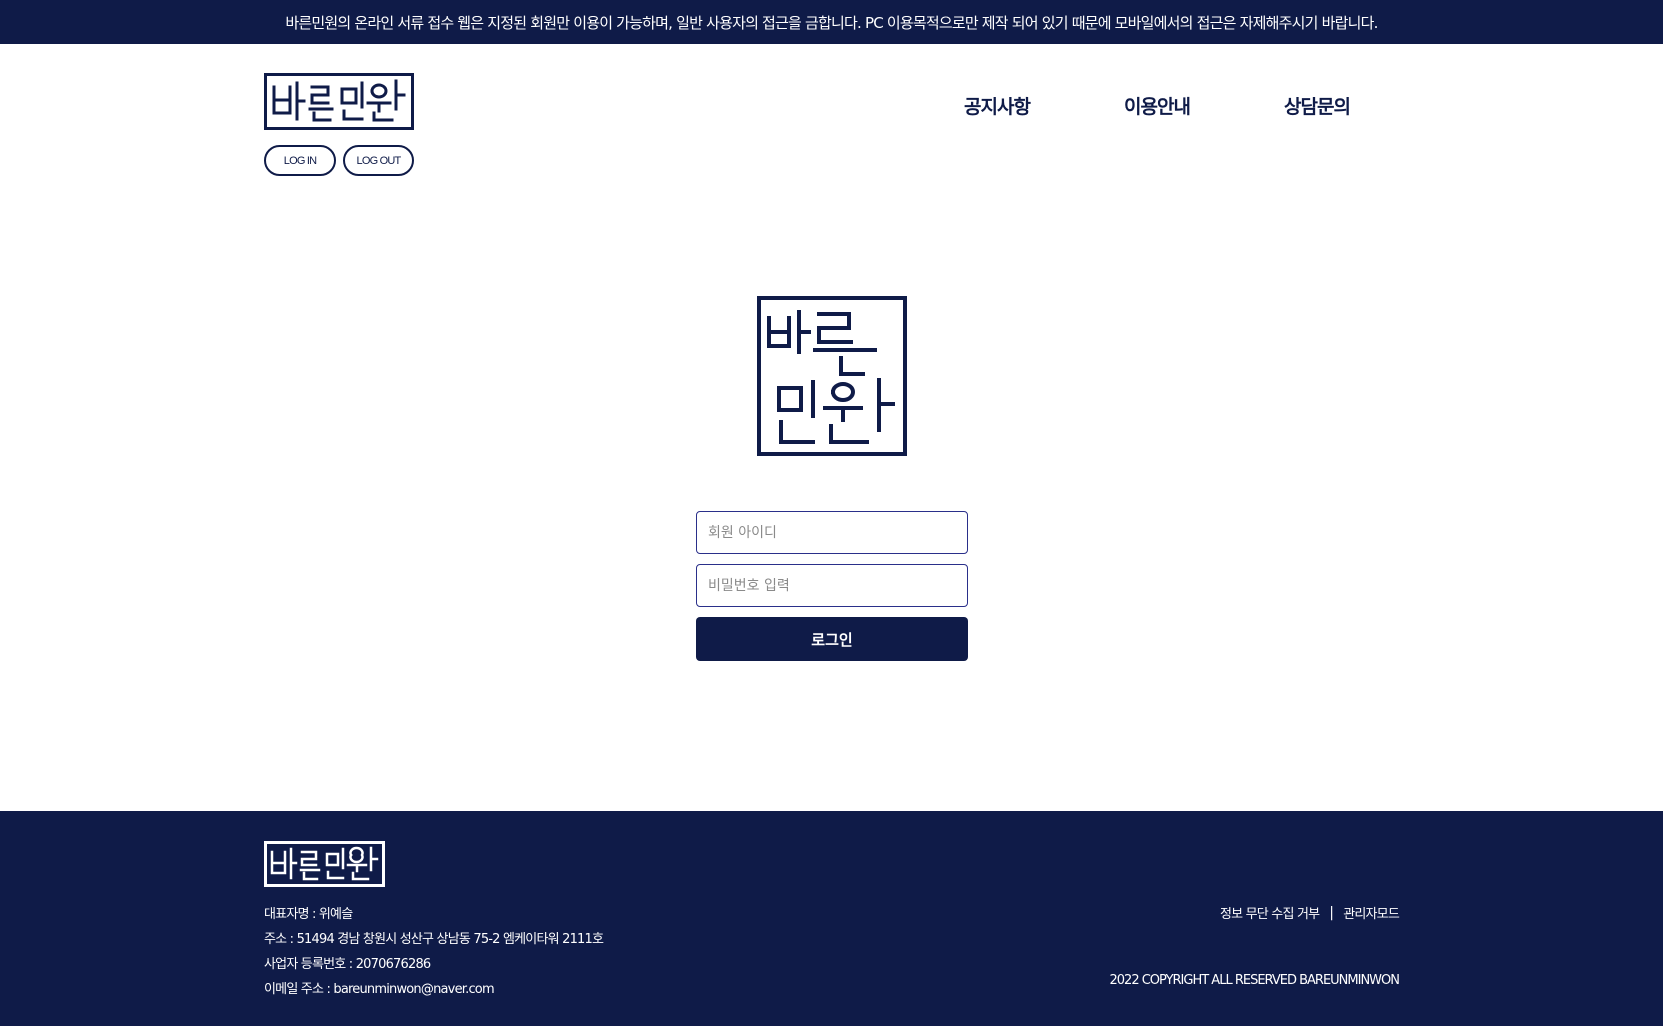 Image resolution: width=1663 pixels, height=1026 pixels. What do you see at coordinates (832, 585) in the screenshot?
I see `password-input` at bounding box center [832, 585].